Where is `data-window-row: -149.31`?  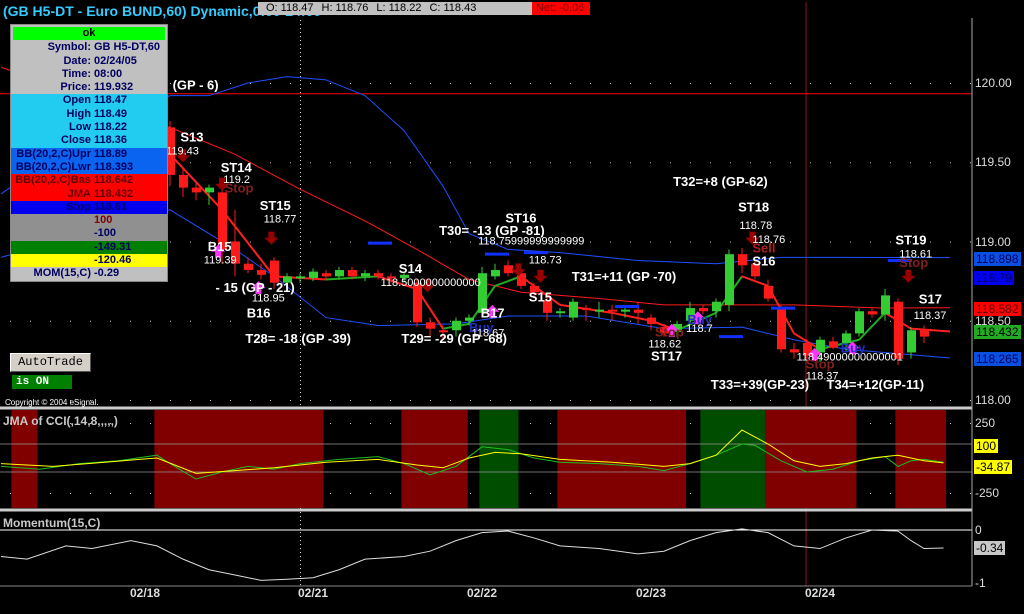 data-window-row: -149.31 is located at coordinates (89, 247).